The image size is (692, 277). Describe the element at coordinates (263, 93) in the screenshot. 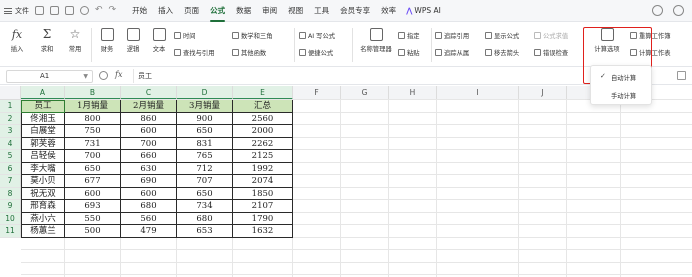

I see `column-header-e: E` at that location.